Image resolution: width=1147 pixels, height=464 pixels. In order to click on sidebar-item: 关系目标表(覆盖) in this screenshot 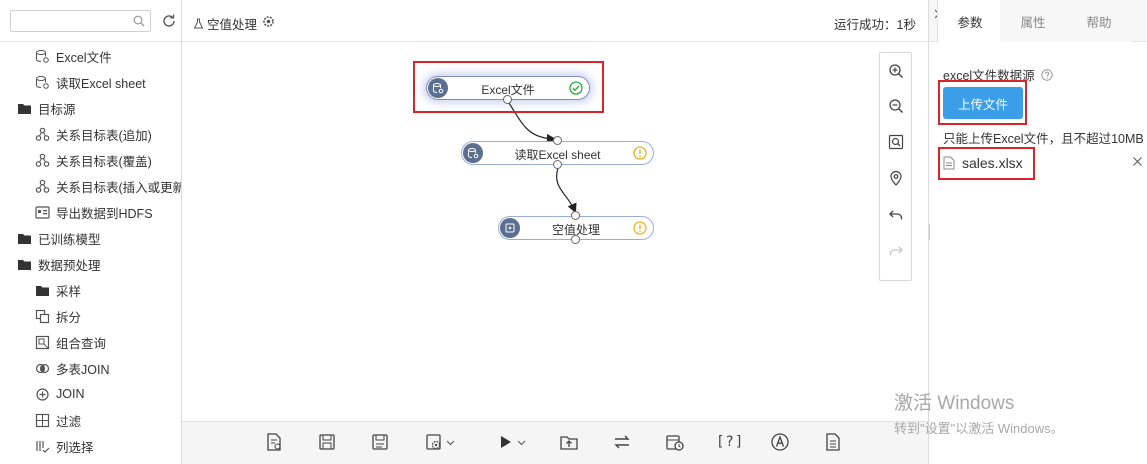, I will do `click(90, 160)`.